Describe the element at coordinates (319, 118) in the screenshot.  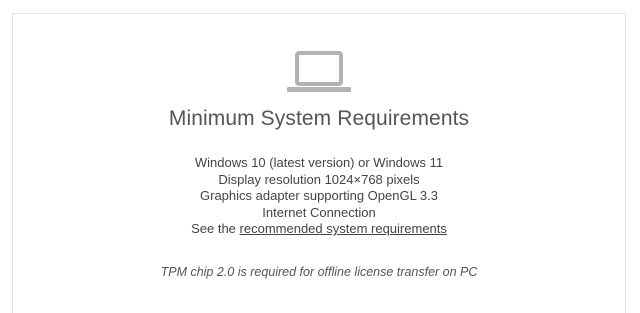
I see `section-title: Minimum System Requirements` at that location.